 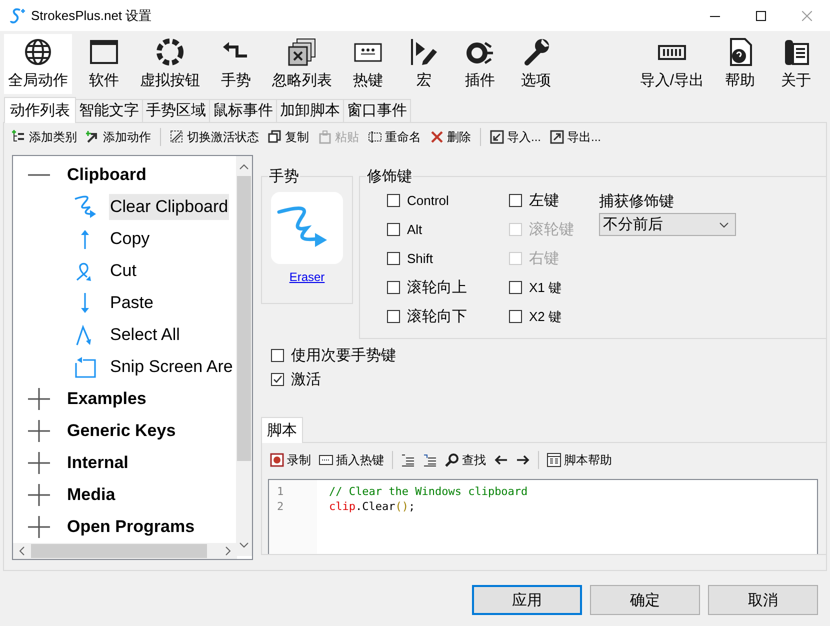 I want to click on toolbar-button: 添加类别, so click(x=44, y=137).